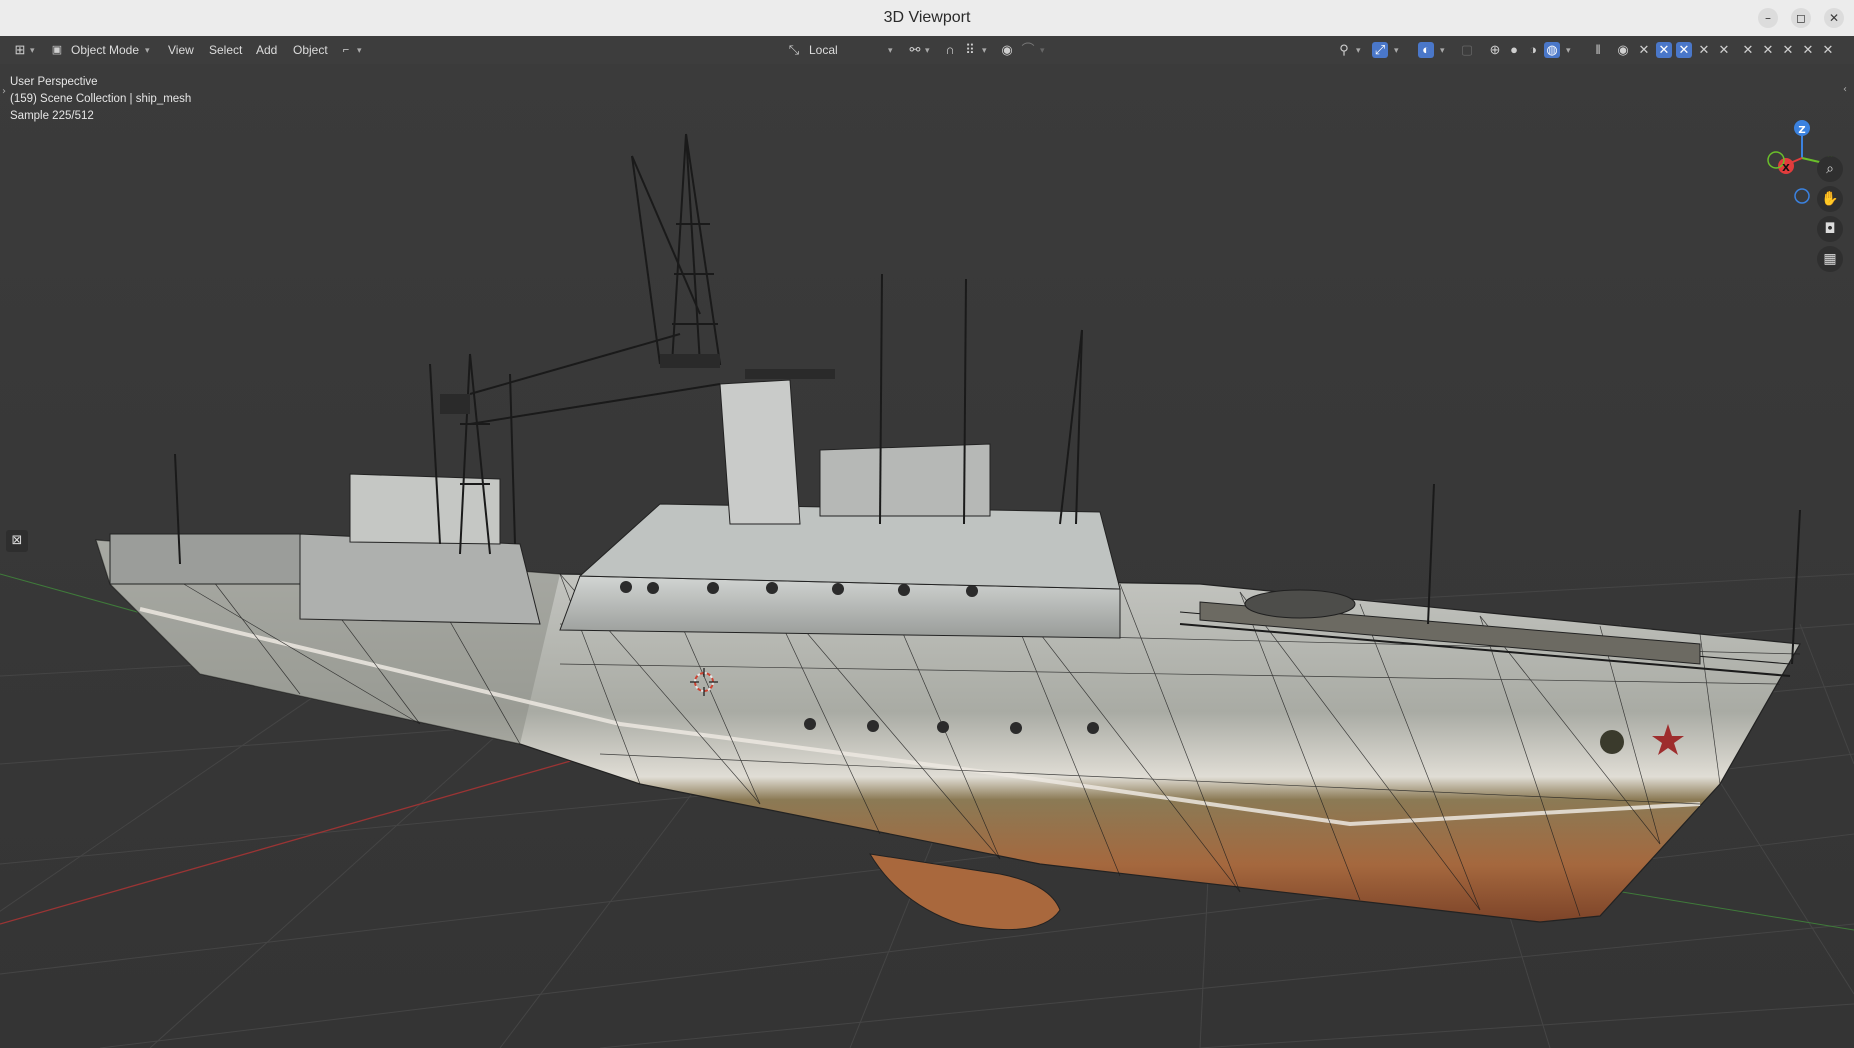  I want to click on toolbox-icon: ⊠, so click(17, 541).